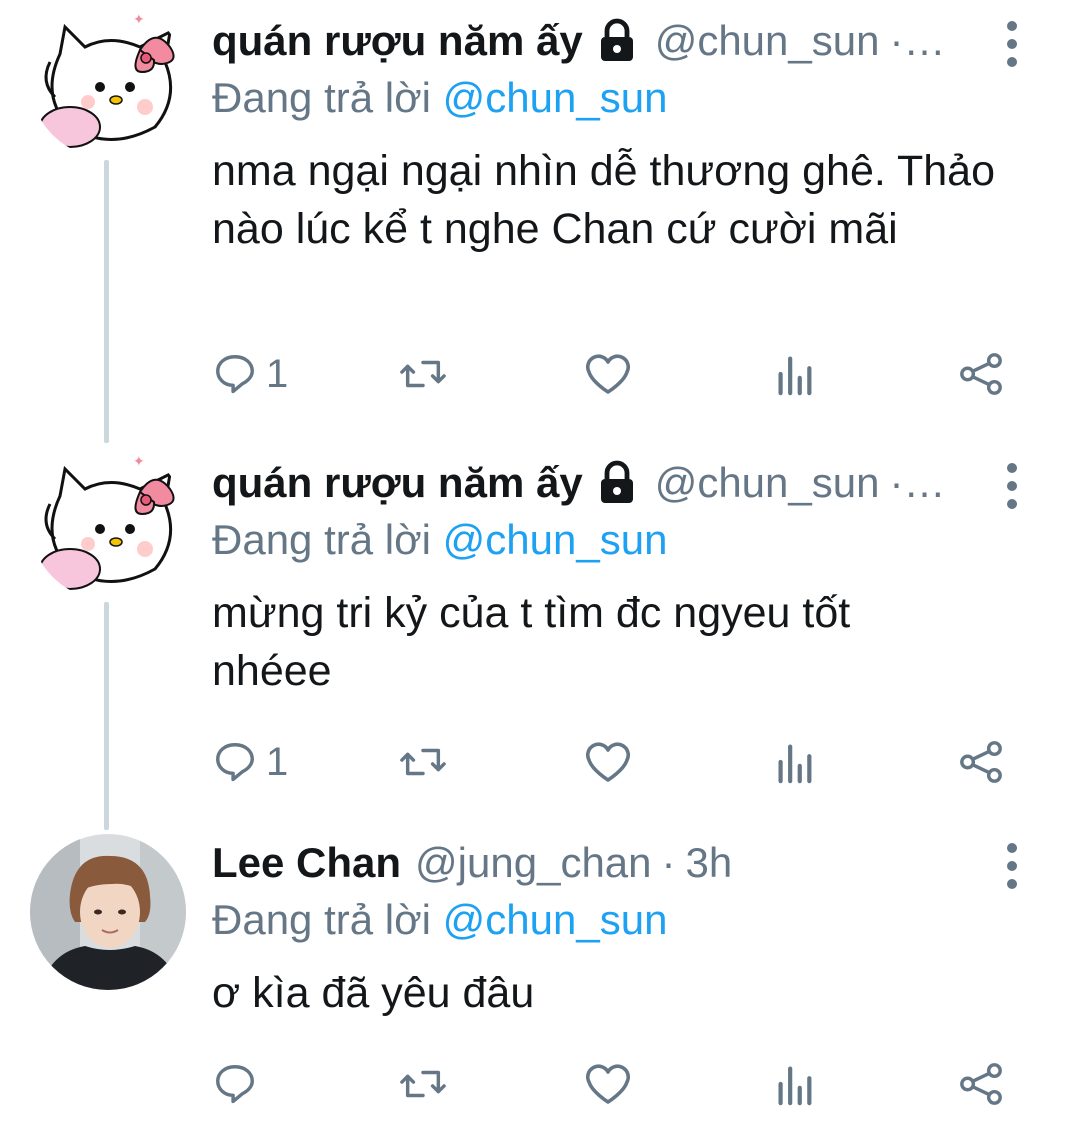 The height and width of the screenshot is (1129, 1080). What do you see at coordinates (373, 993) in the screenshot?
I see `tweet-text: ơ kìa đã yêu đâu` at bounding box center [373, 993].